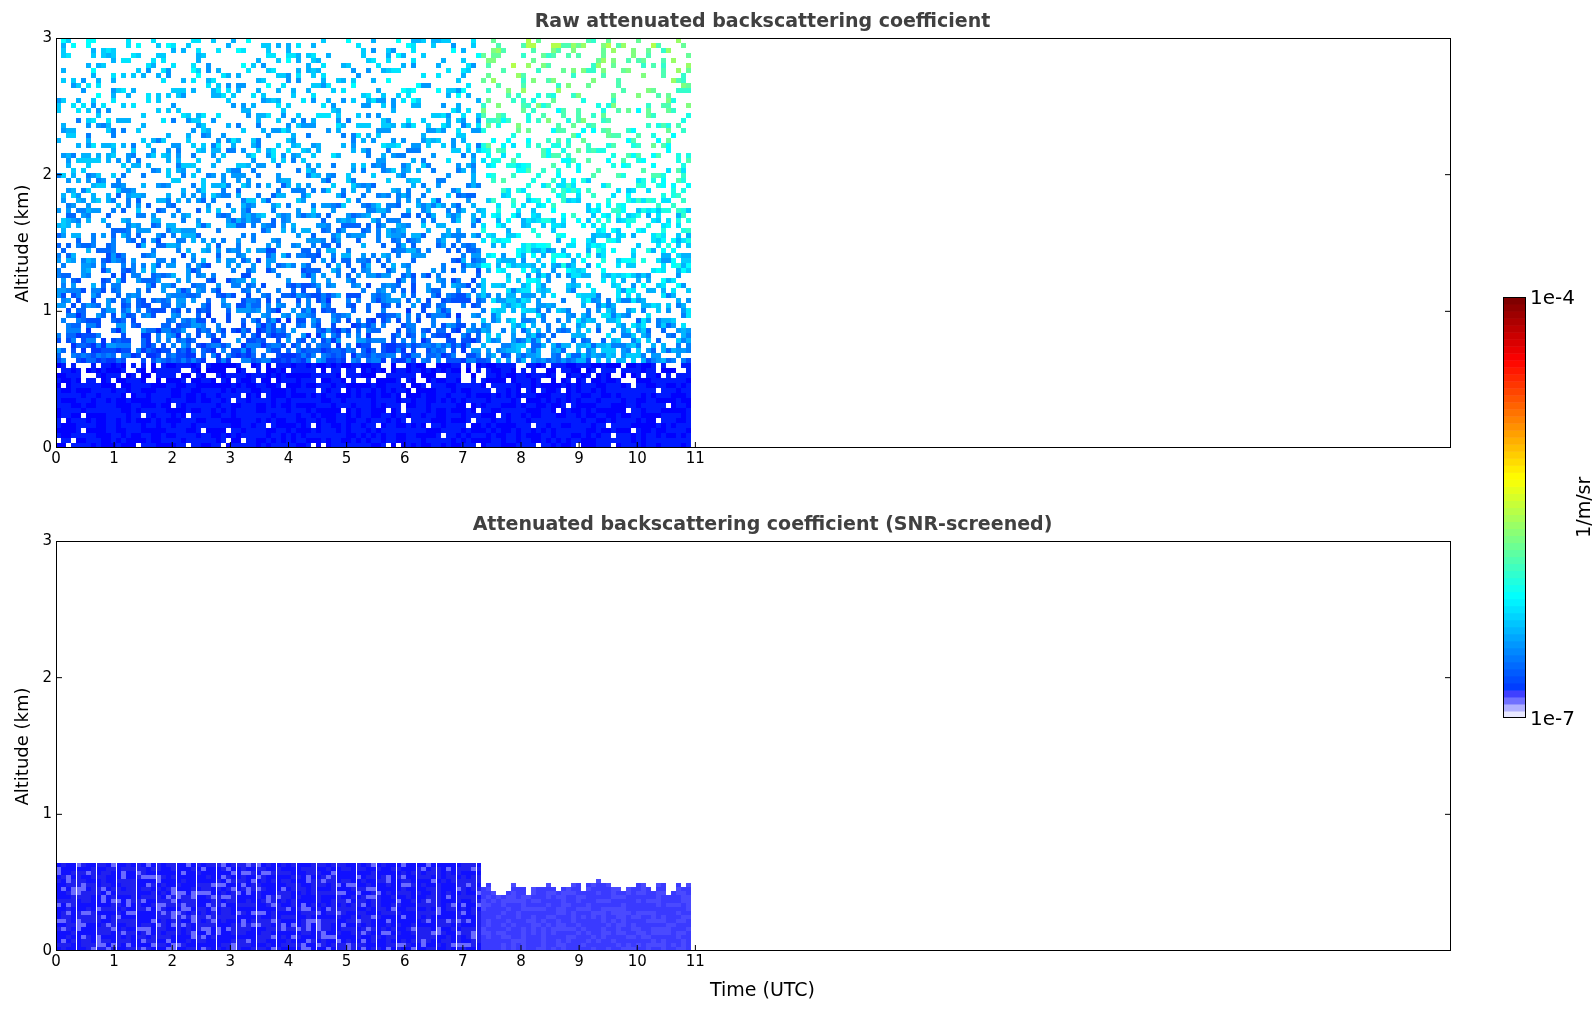 The image size is (1595, 1020). I want to click on x-axis-label: Time (UTC), so click(762, 989).